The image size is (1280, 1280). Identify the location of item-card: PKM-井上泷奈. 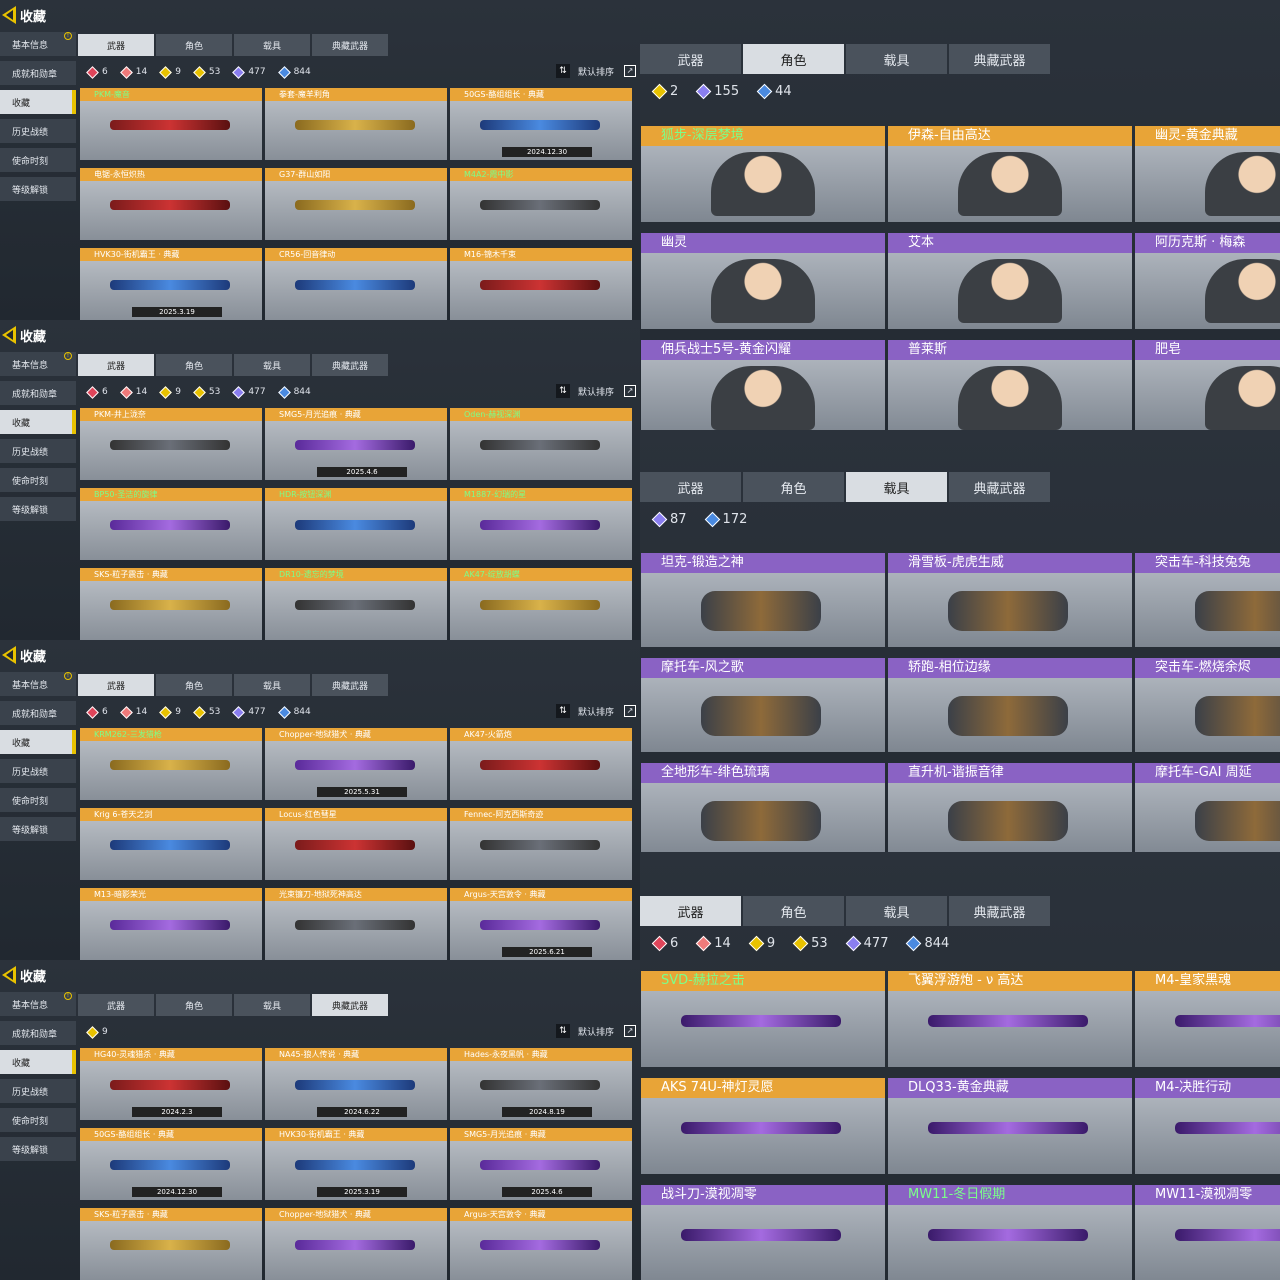
(171, 444).